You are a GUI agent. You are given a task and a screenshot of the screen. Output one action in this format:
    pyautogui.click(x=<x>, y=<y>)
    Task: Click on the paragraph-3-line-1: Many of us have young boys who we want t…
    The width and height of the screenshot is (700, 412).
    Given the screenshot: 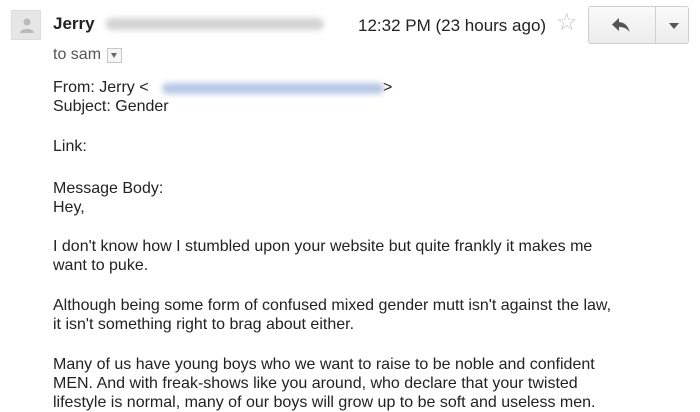 What is the action you would take?
    pyautogui.click(x=324, y=364)
    